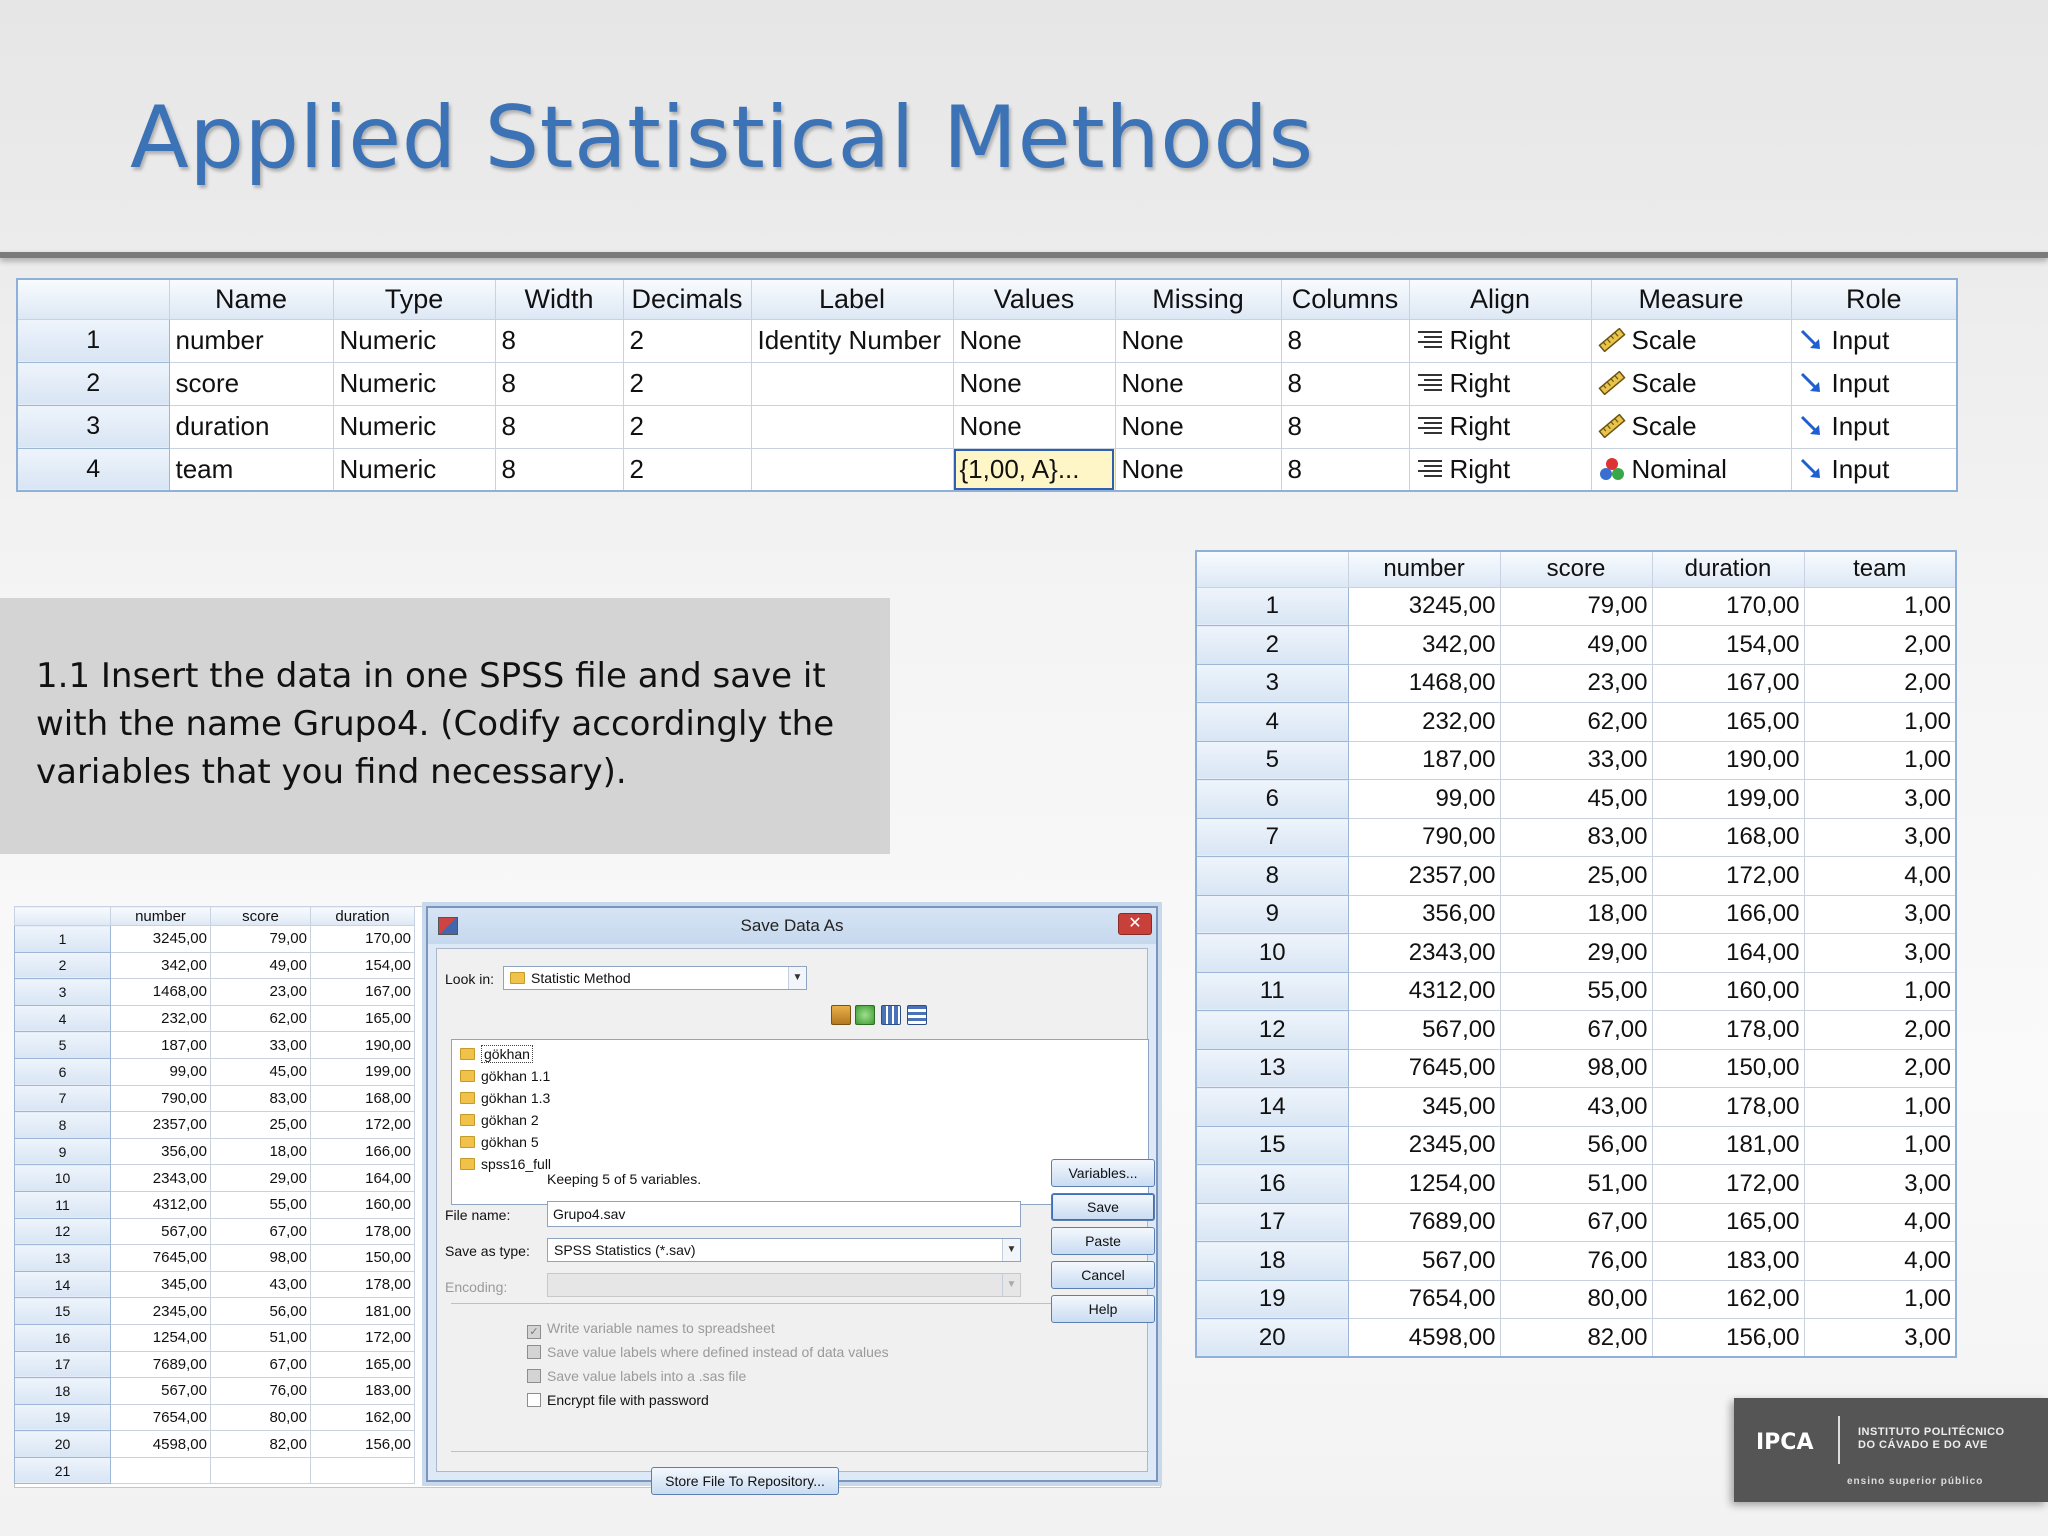  I want to click on vv-header-type: Type, so click(414, 299).